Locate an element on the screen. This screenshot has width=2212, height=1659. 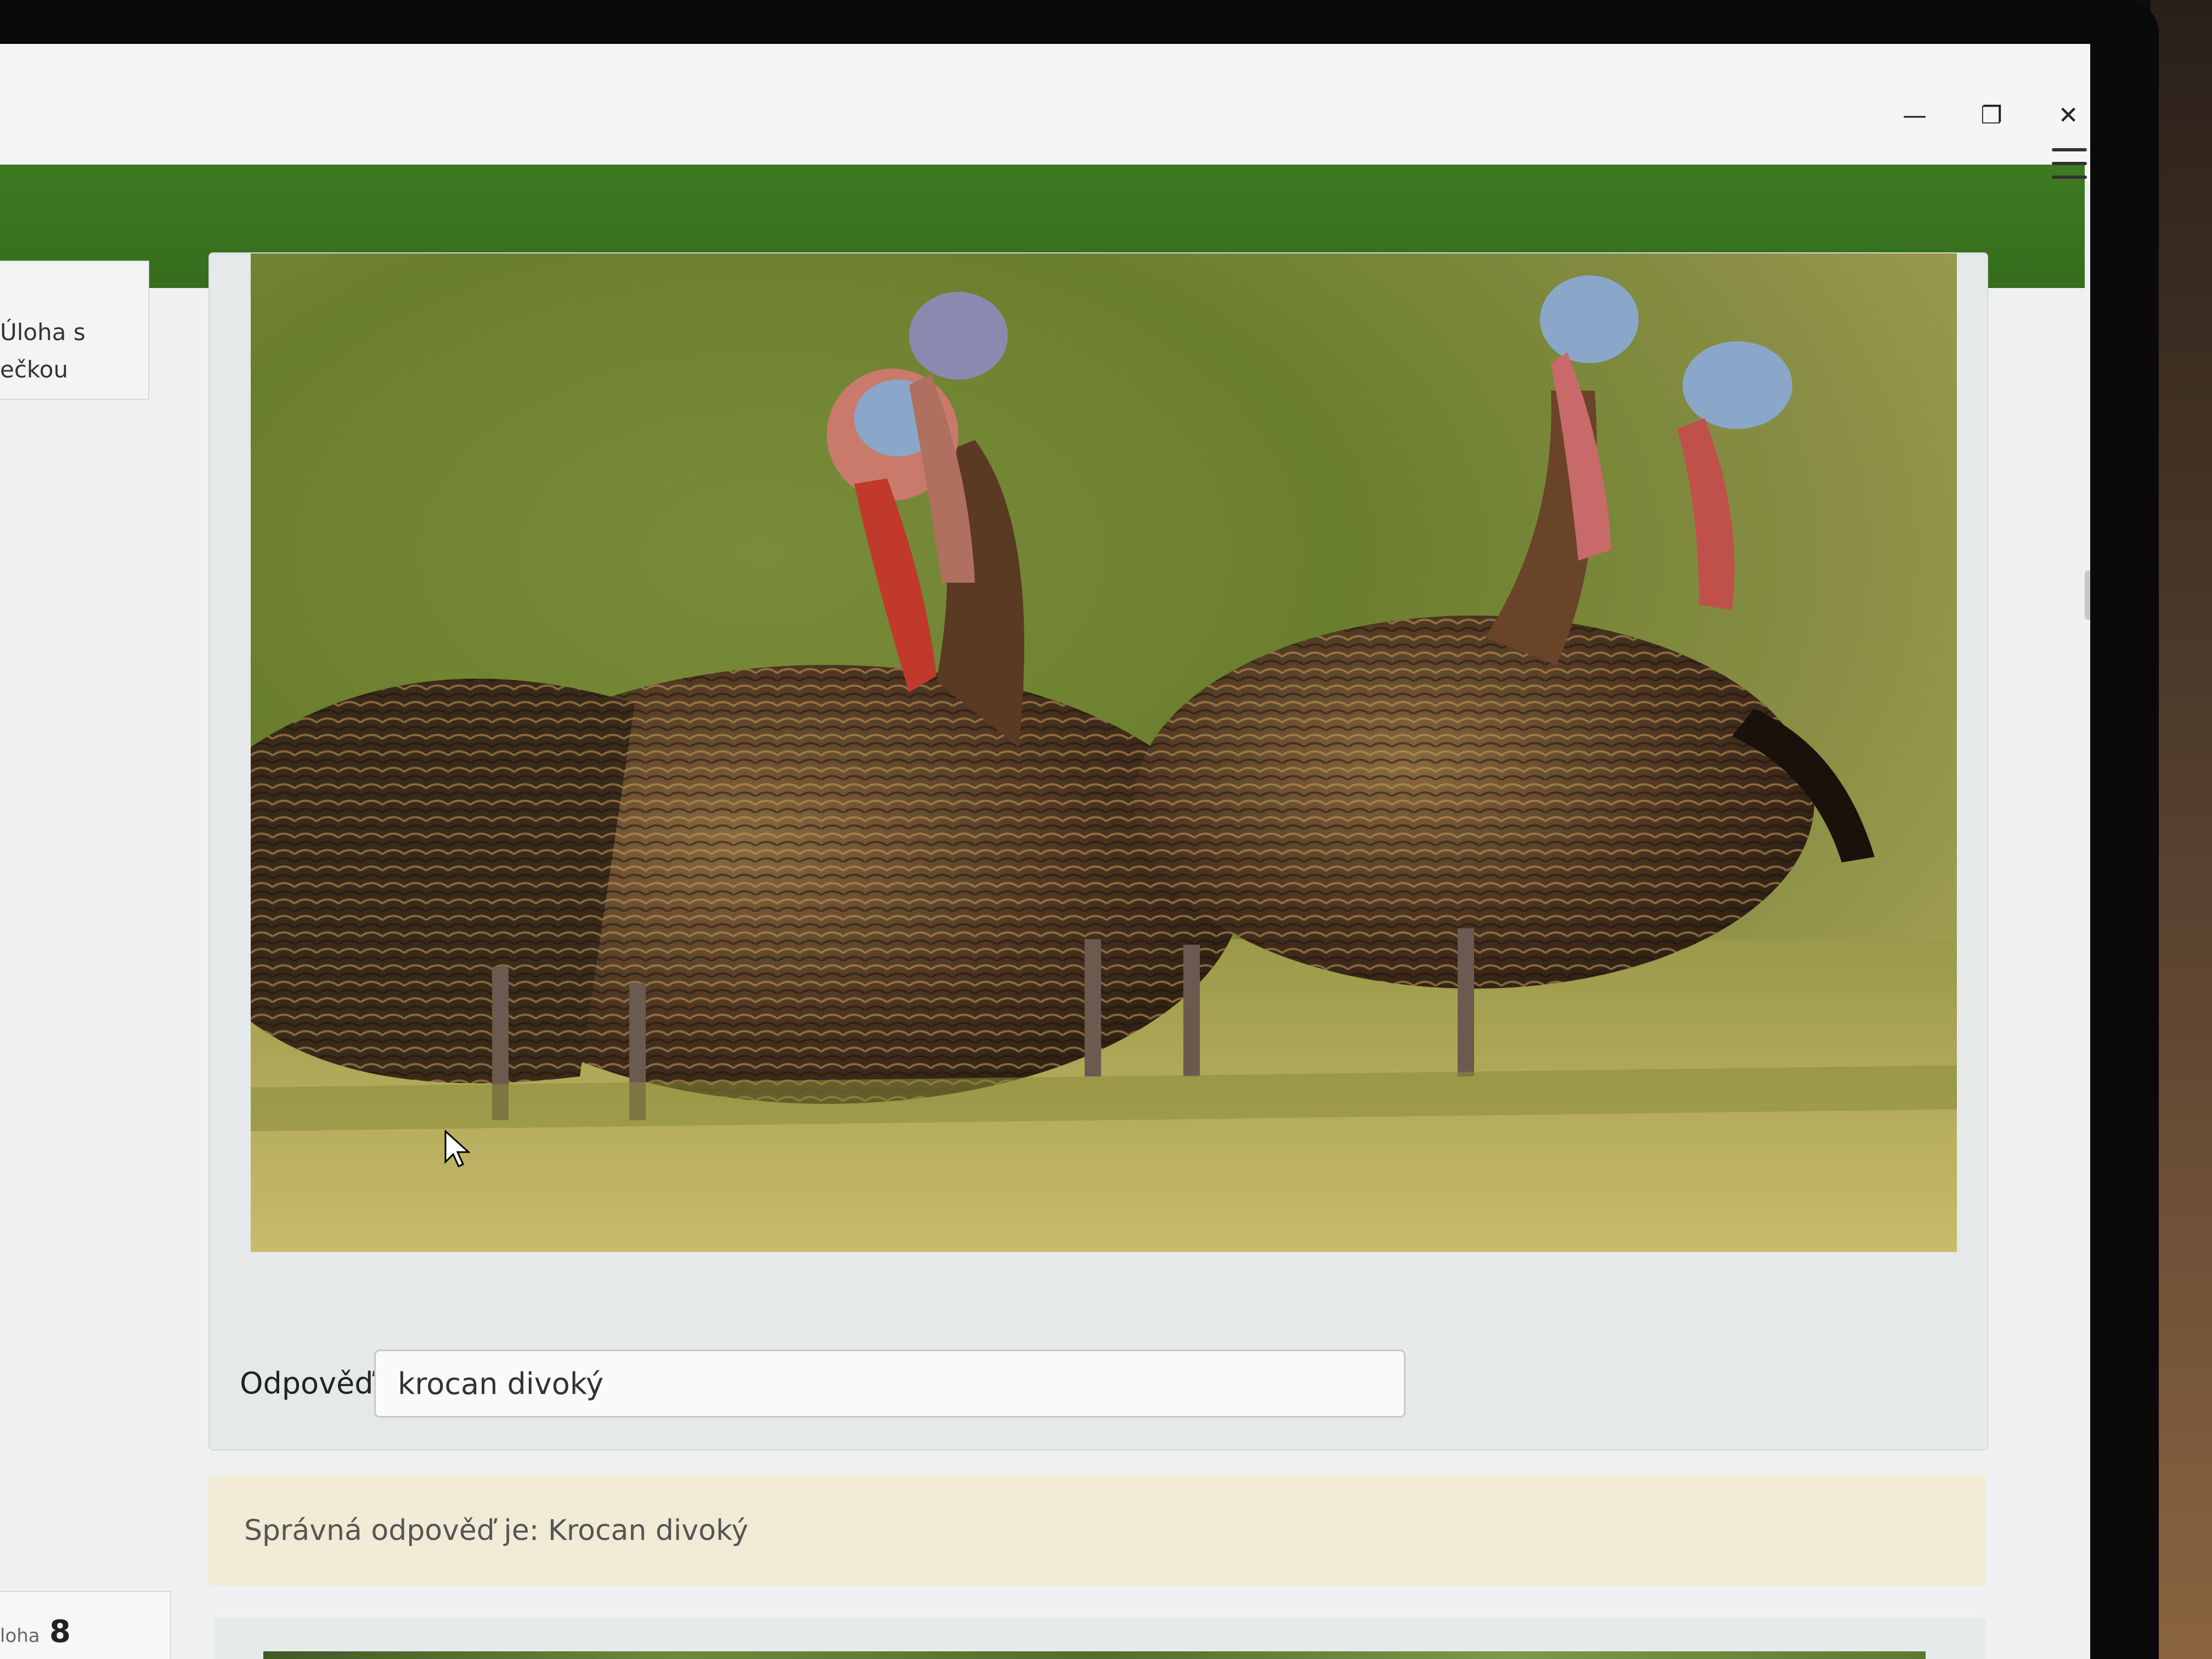
answer-row: Odpověď: krocan divoký is located at coordinates (871, 1386).